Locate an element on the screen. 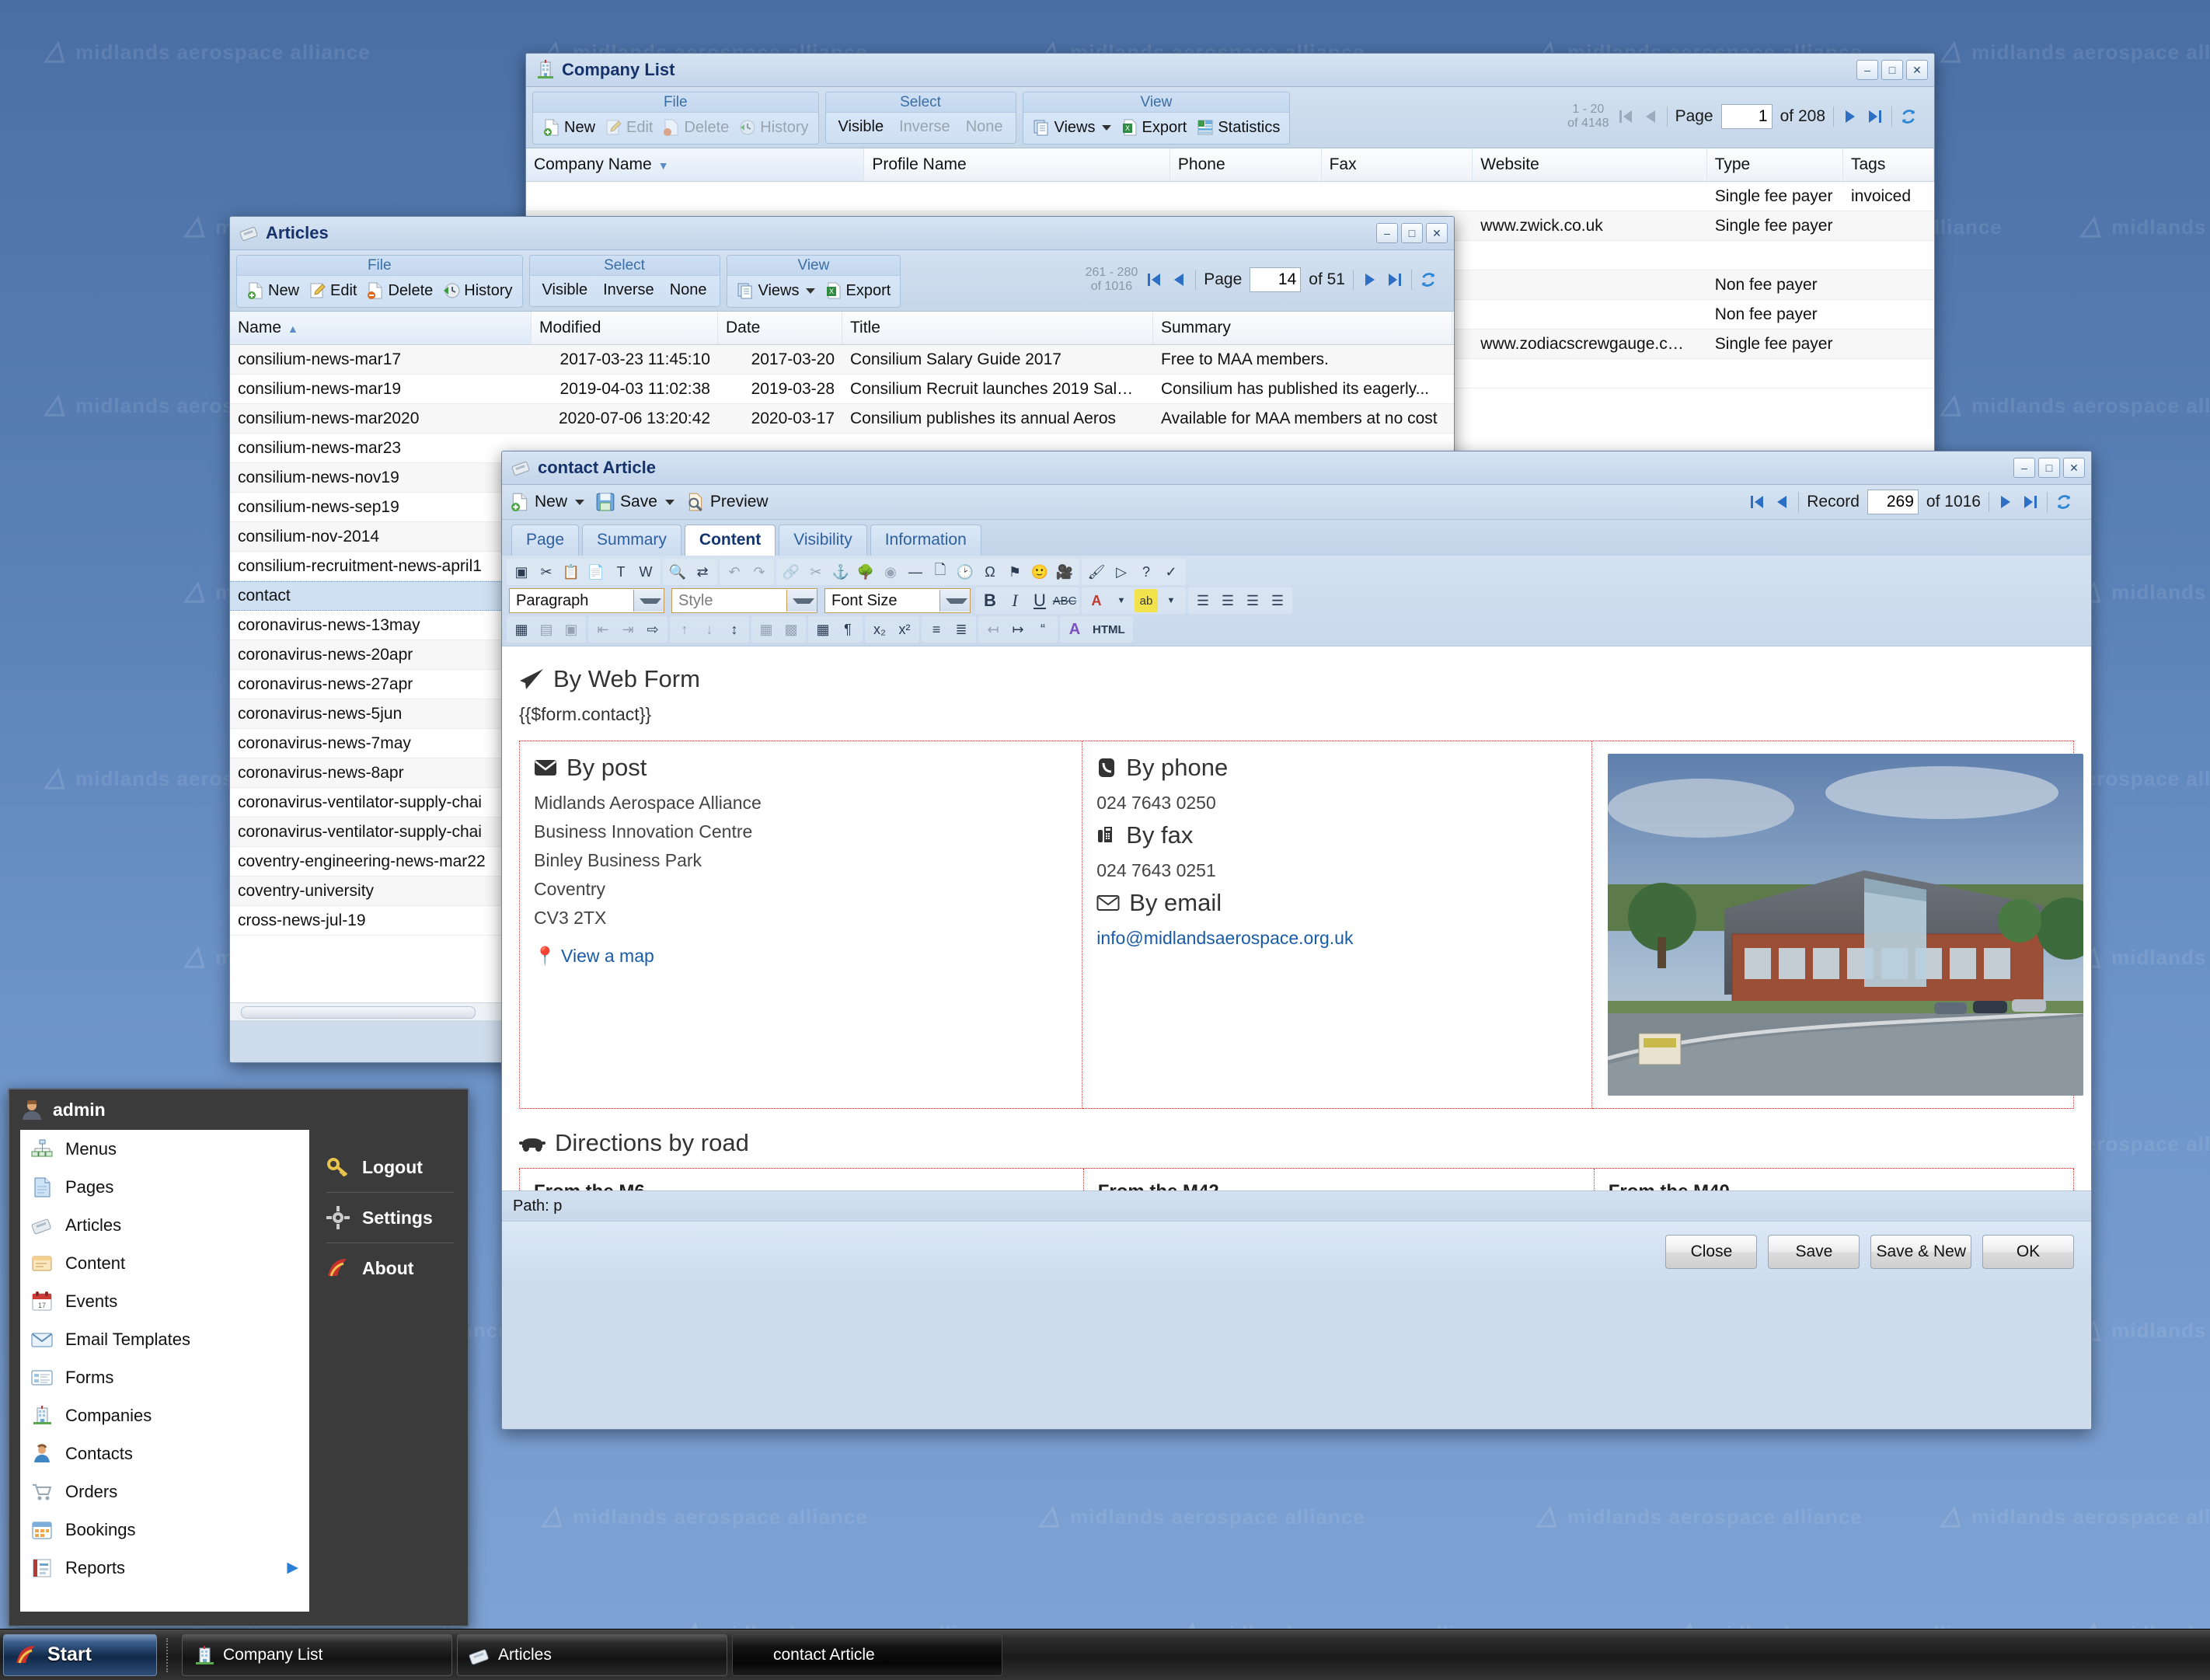 This screenshot has width=2210, height=1680. horizontal-rule-icon: — is located at coordinates (916, 572).